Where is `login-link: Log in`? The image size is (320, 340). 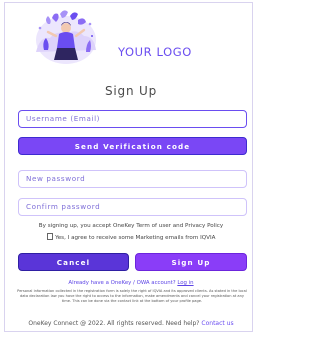
login-link: Log in is located at coordinates (185, 283).